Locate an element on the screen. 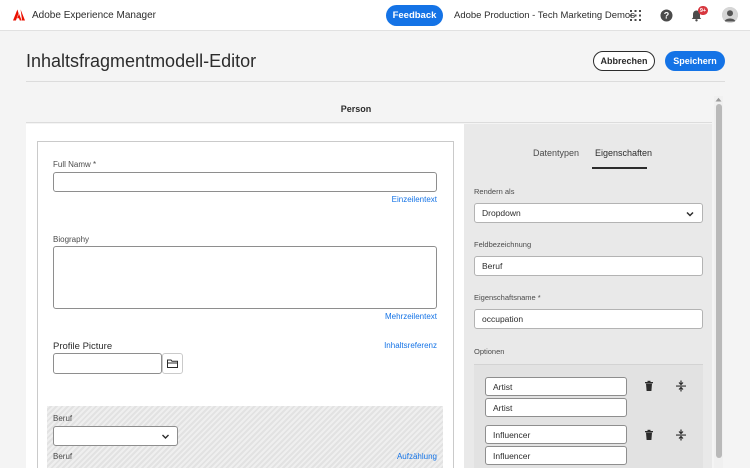 This screenshot has width=750, height=468. property-name-value: occupation is located at coordinates (503, 319).